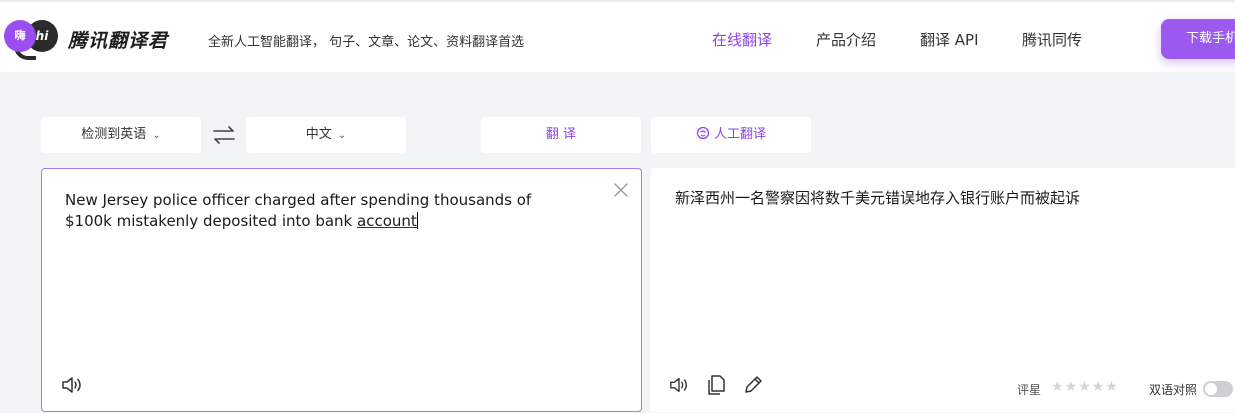 The image size is (1235, 413). Describe the element at coordinates (846, 39) in the screenshot. I see `nav-product-intro: 产品介绍` at that location.